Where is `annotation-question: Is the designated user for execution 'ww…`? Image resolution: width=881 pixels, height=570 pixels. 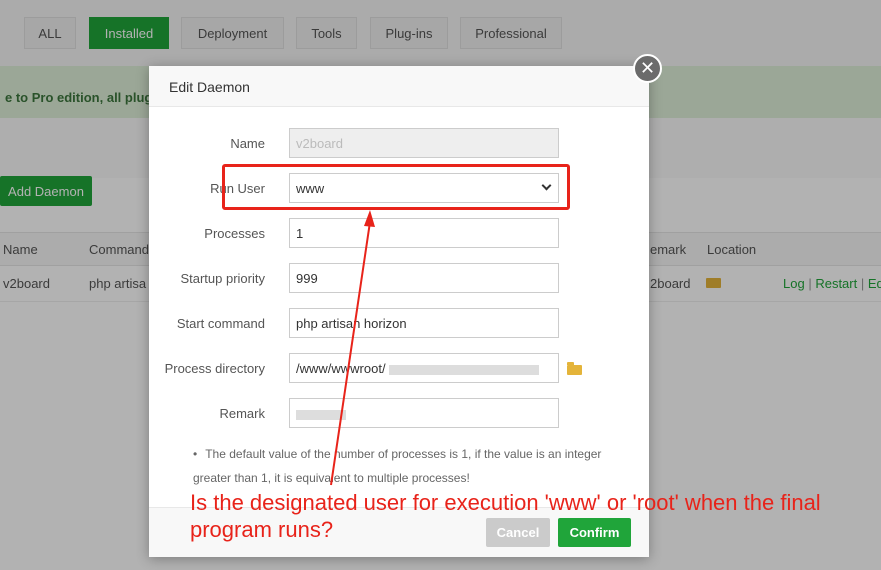 annotation-question: Is the designated user for execution 'ww… is located at coordinates (505, 516).